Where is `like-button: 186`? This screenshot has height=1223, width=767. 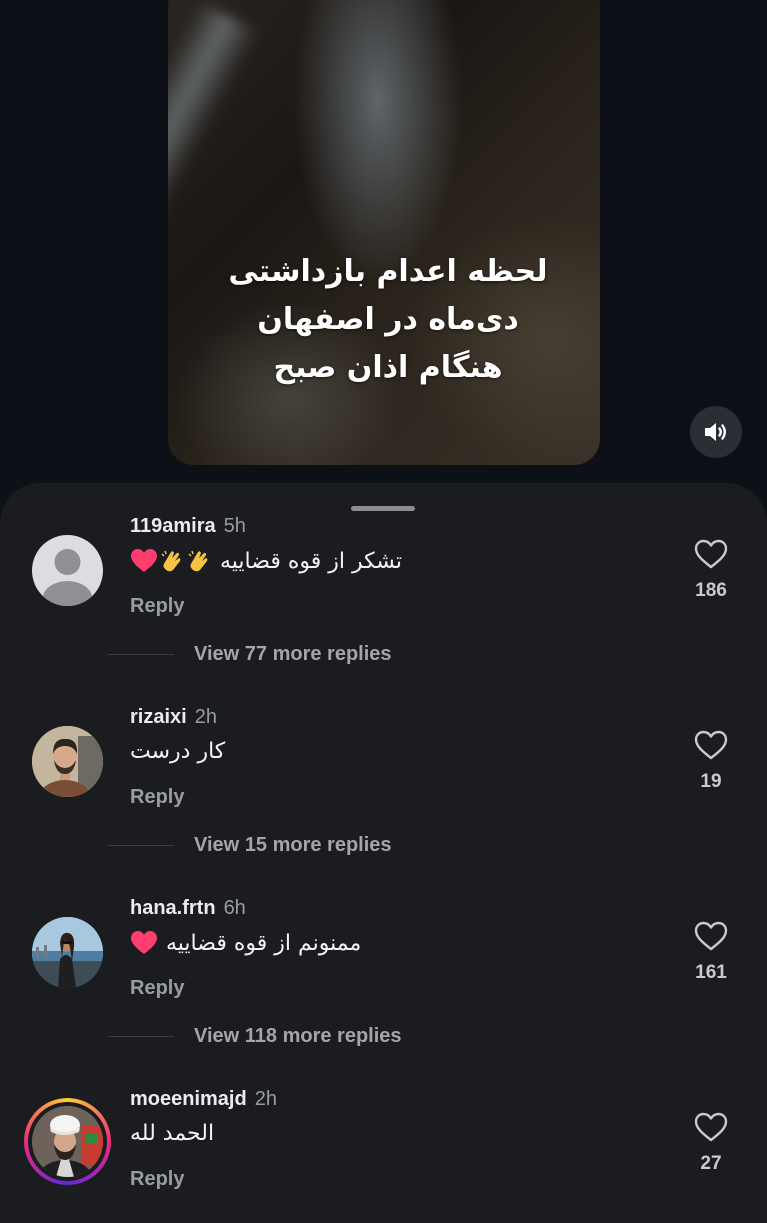
like-button: 186 is located at coordinates (711, 570).